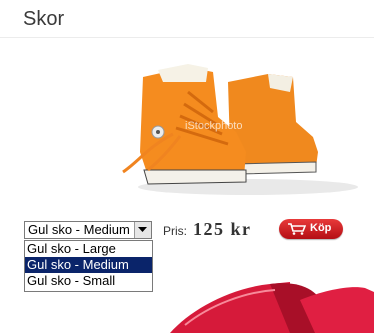 The width and height of the screenshot is (374, 333). Describe the element at coordinates (175, 231) in the screenshot. I see `price-label: Pris:` at that location.